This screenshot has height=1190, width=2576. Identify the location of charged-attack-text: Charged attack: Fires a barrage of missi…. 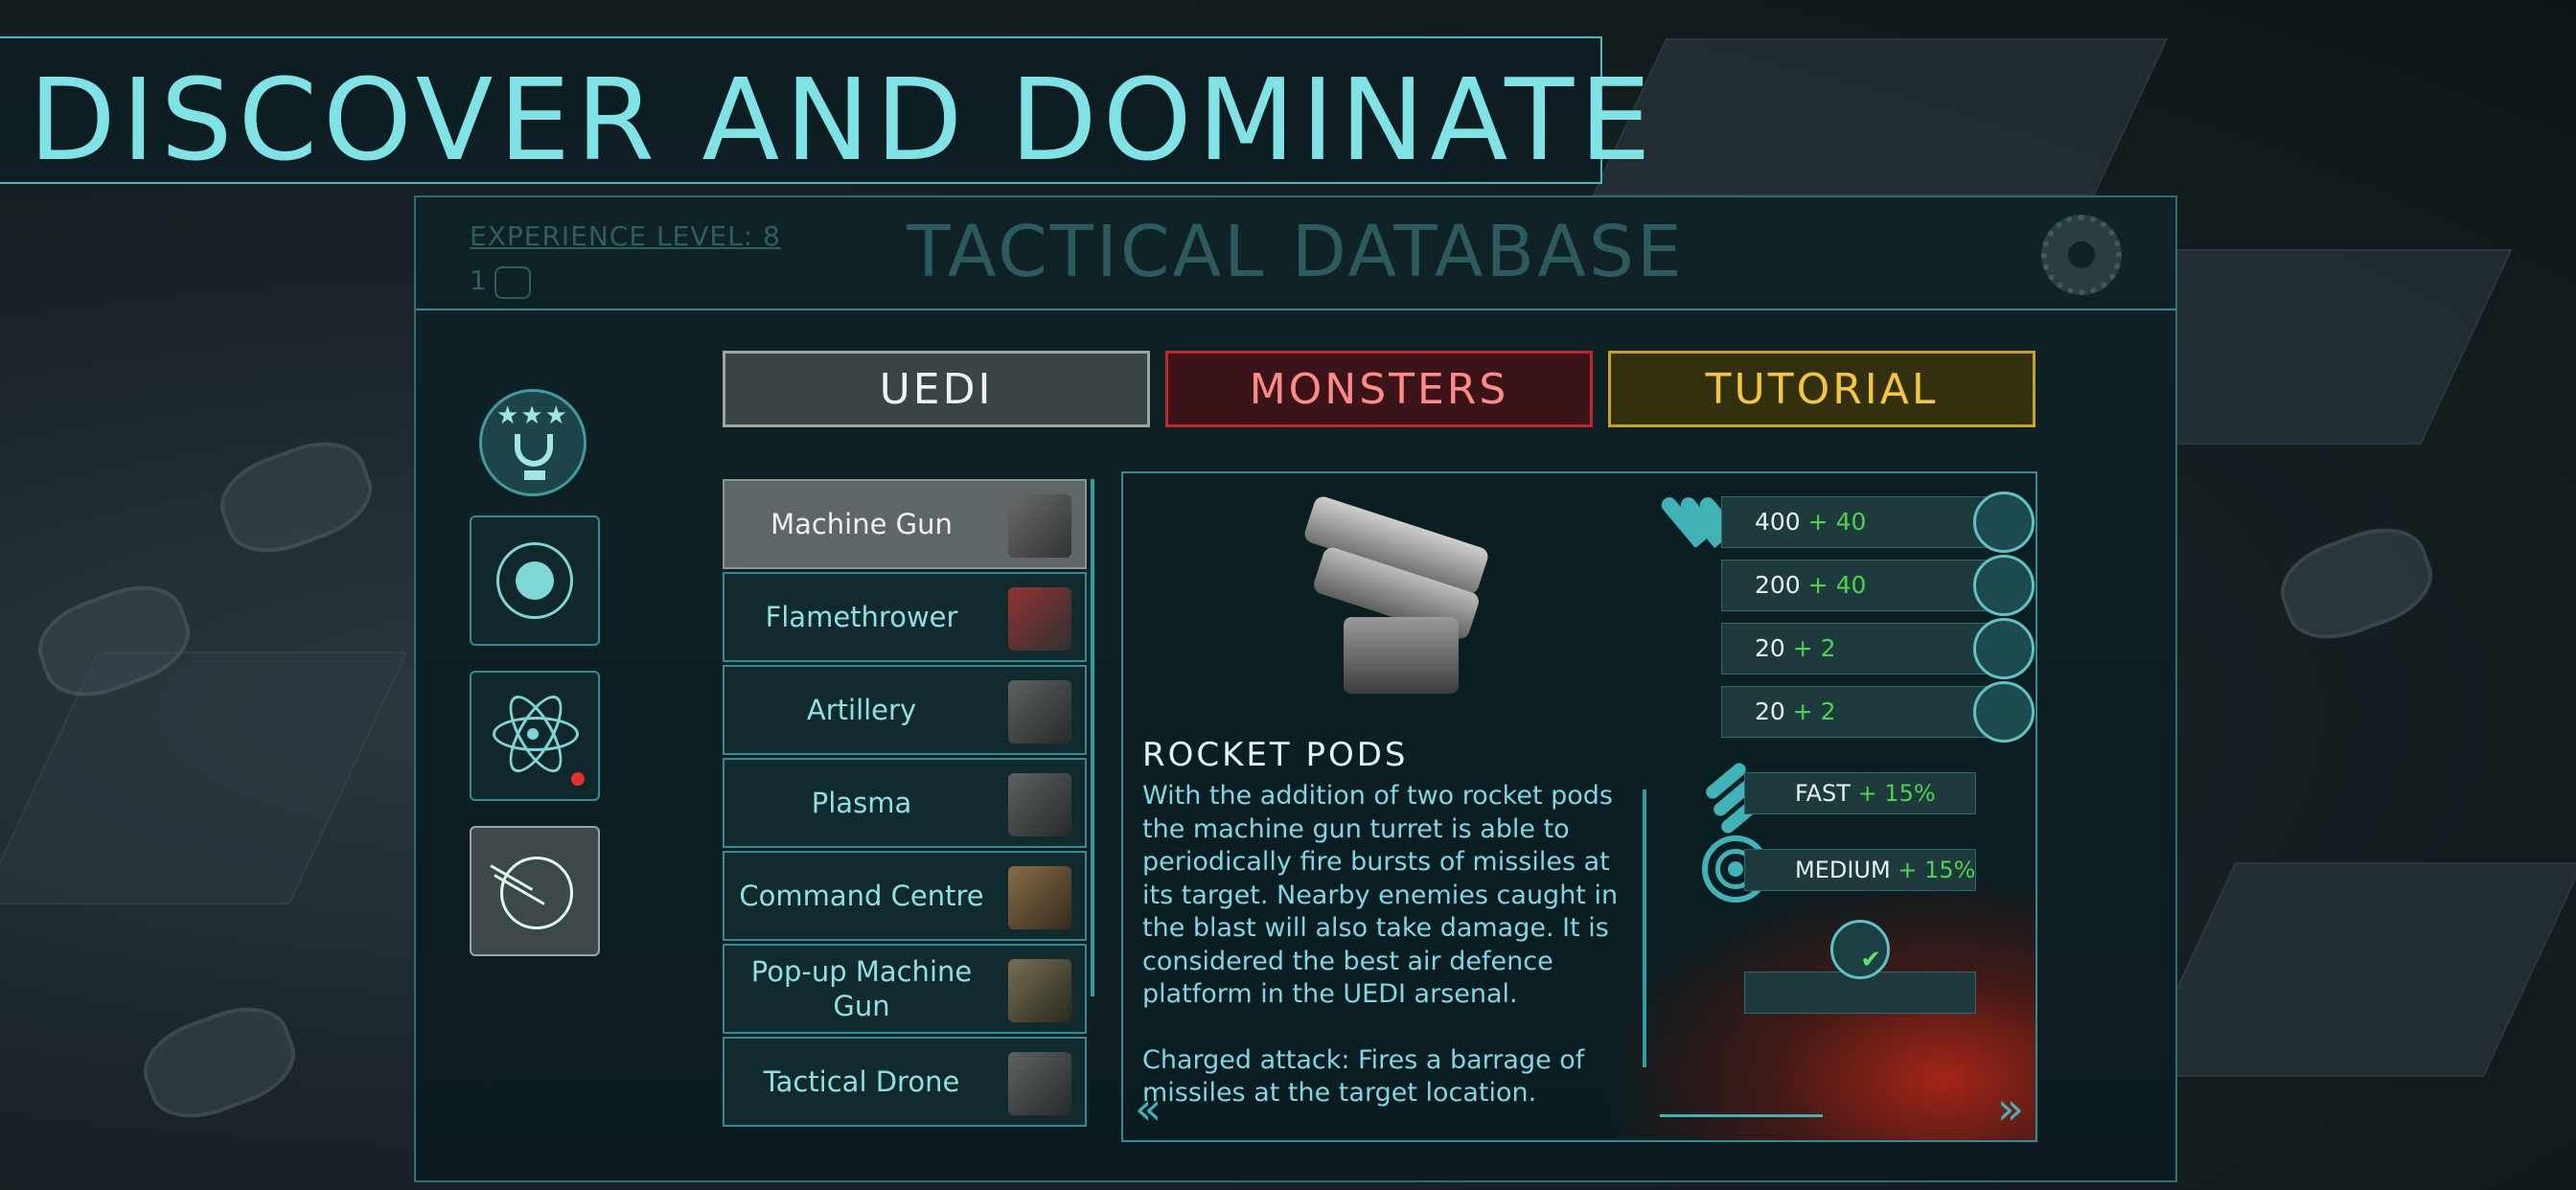
(1364, 1076).